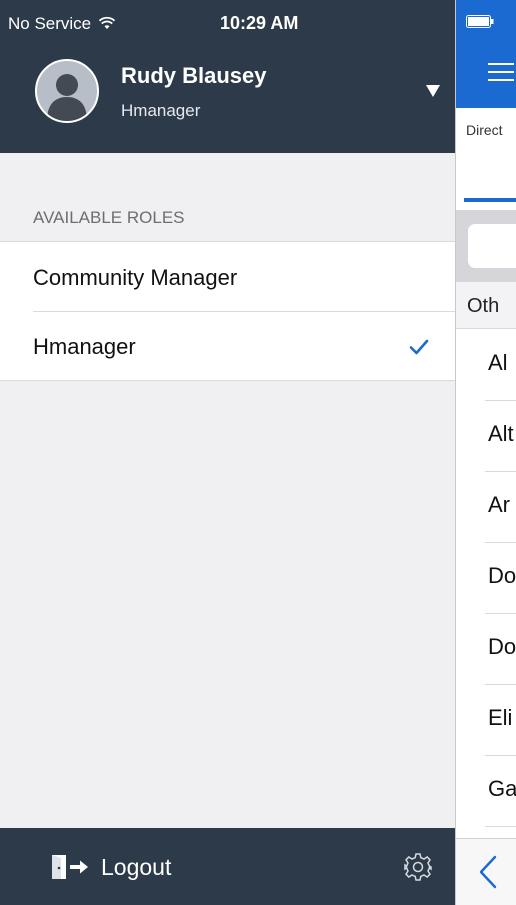  What do you see at coordinates (67, 97) in the screenshot?
I see `person-icon` at bounding box center [67, 97].